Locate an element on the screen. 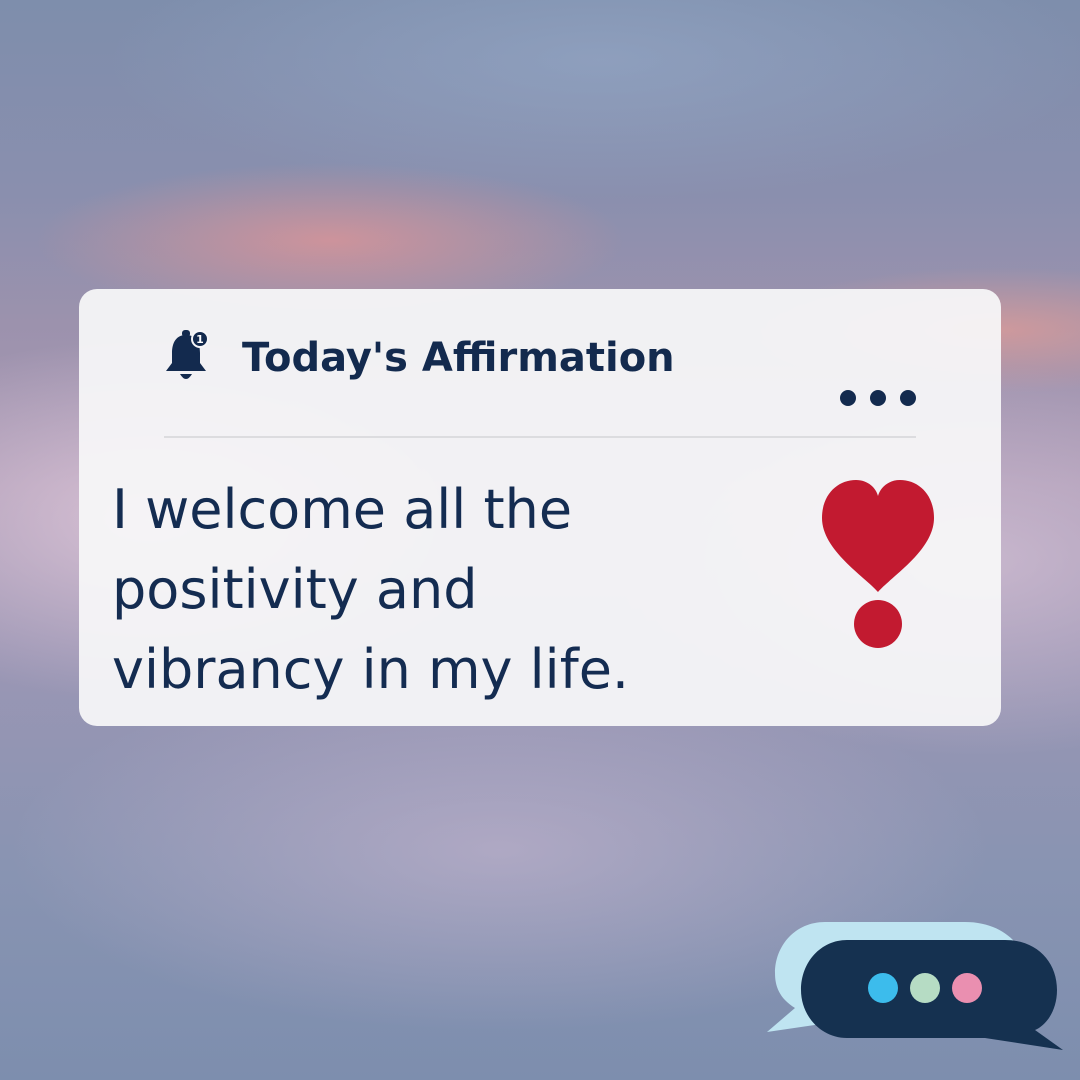 This screenshot has height=1080, width=1080. affirmation-line-2: positivity and is located at coordinates (295, 589).